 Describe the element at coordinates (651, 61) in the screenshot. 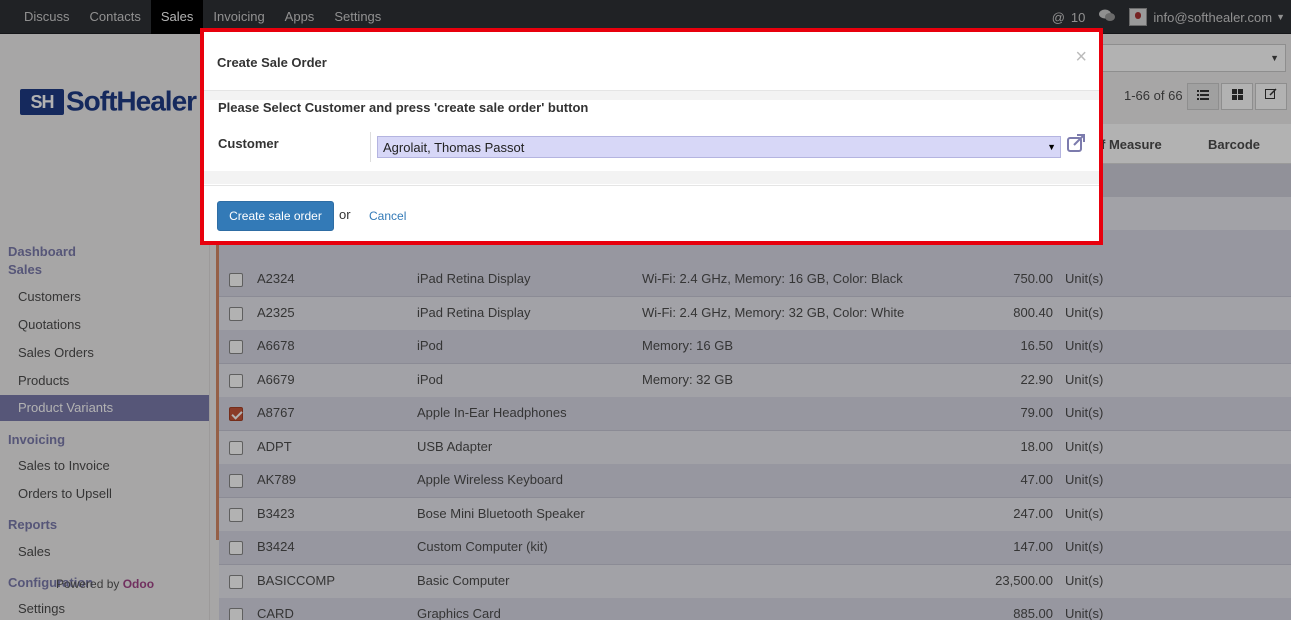

I see `dialog-header: Create Sale Order ×` at that location.